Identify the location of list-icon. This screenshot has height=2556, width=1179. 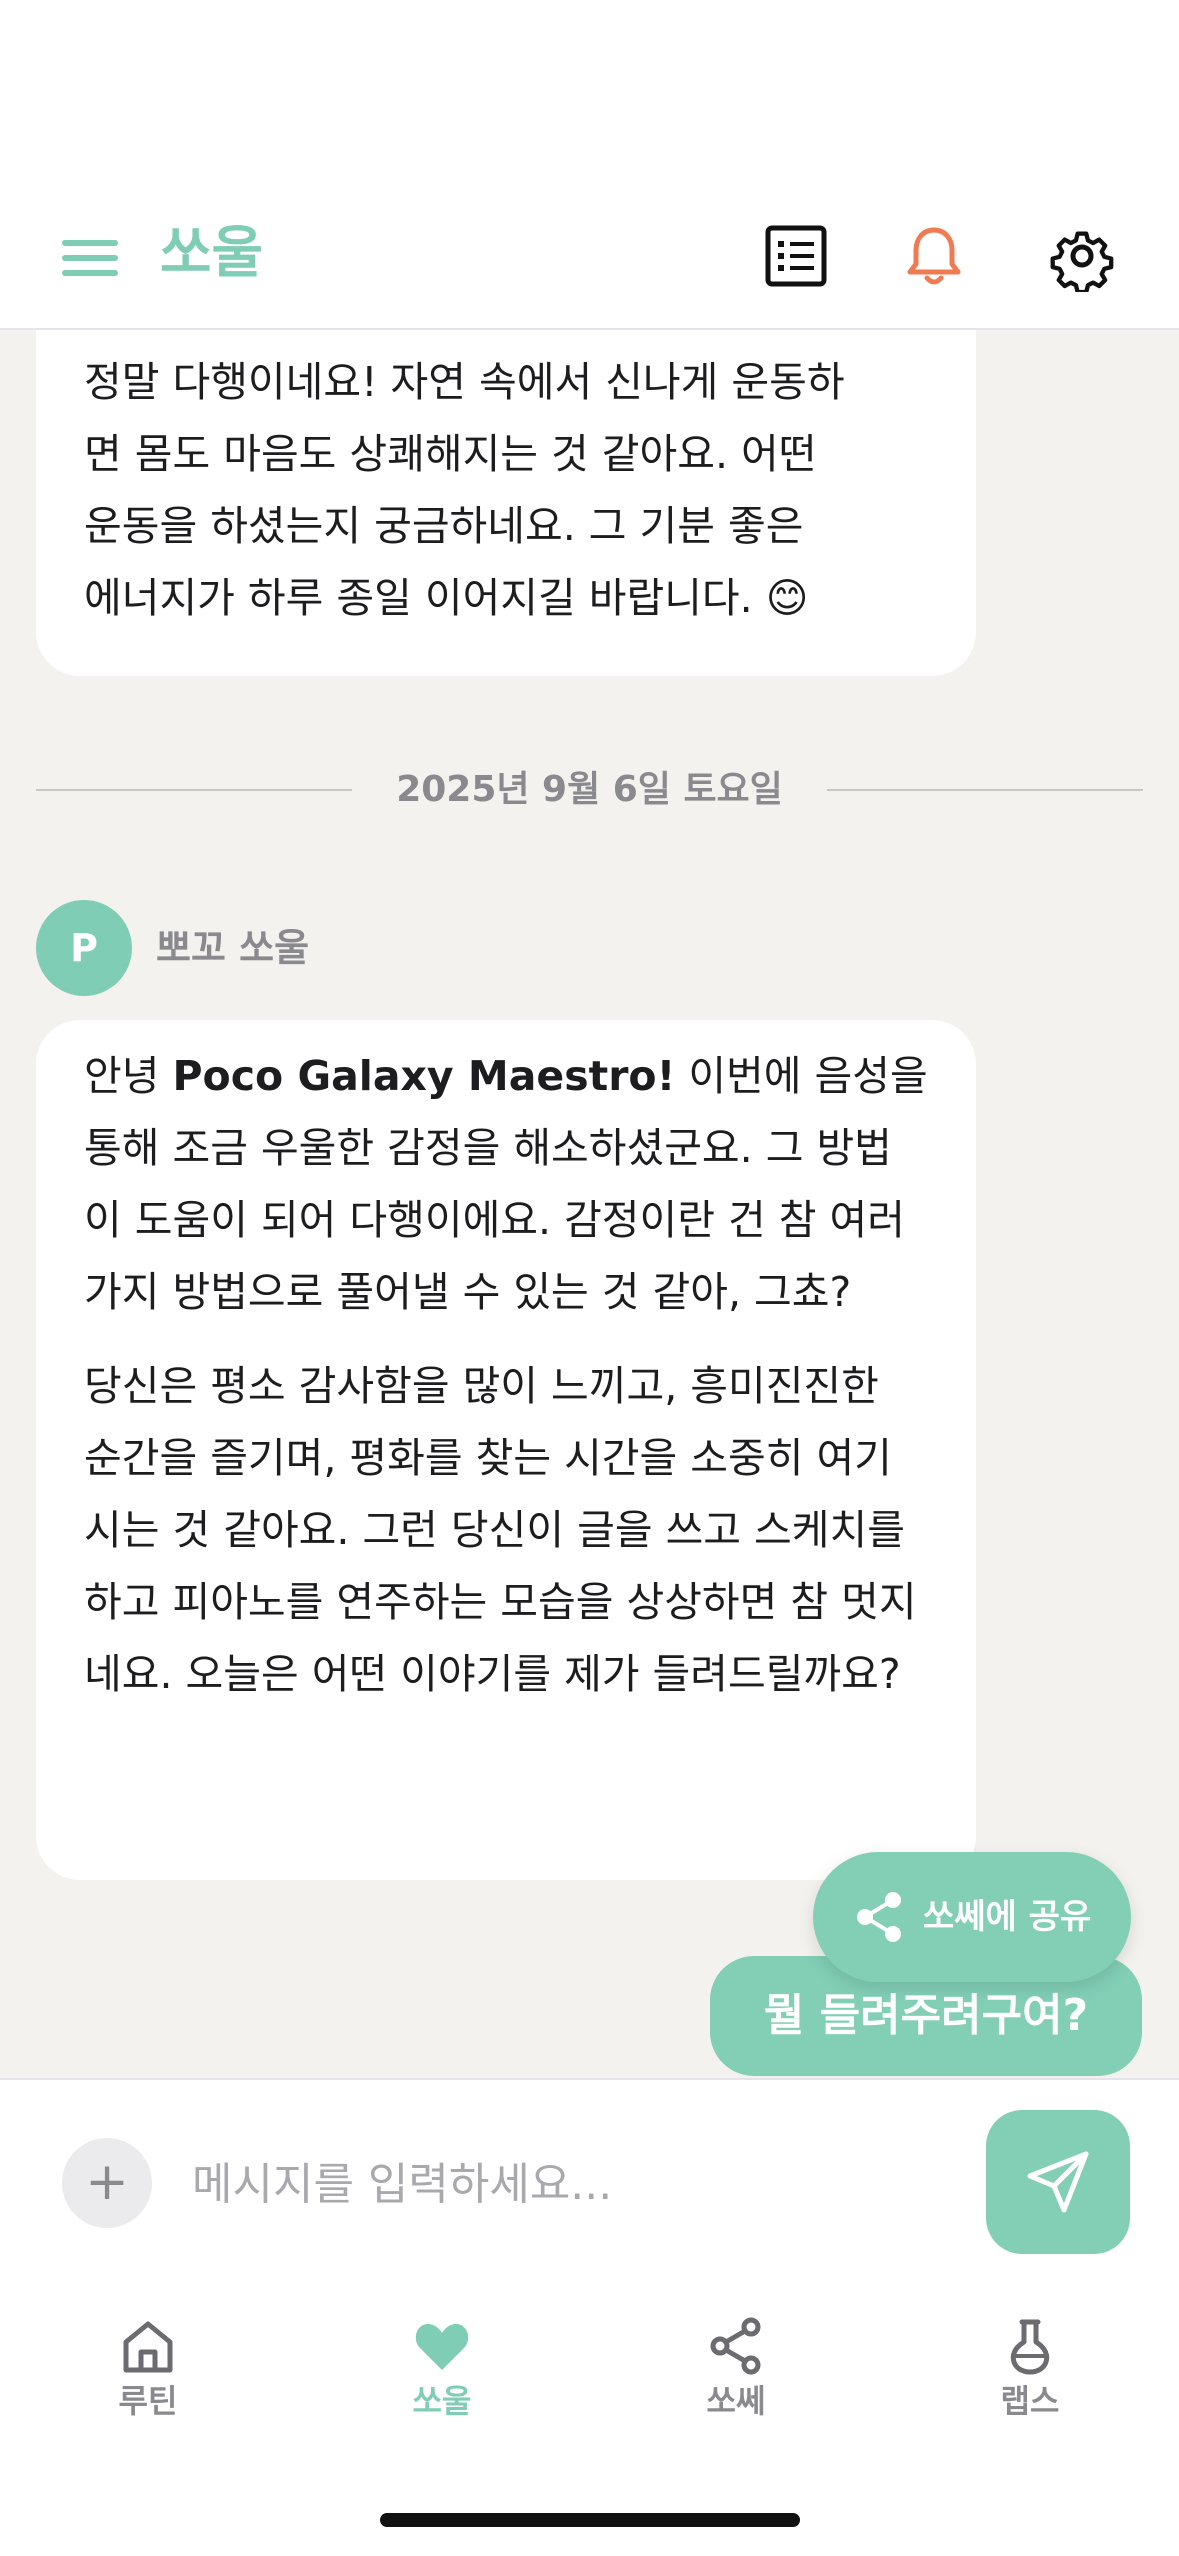
(796, 256).